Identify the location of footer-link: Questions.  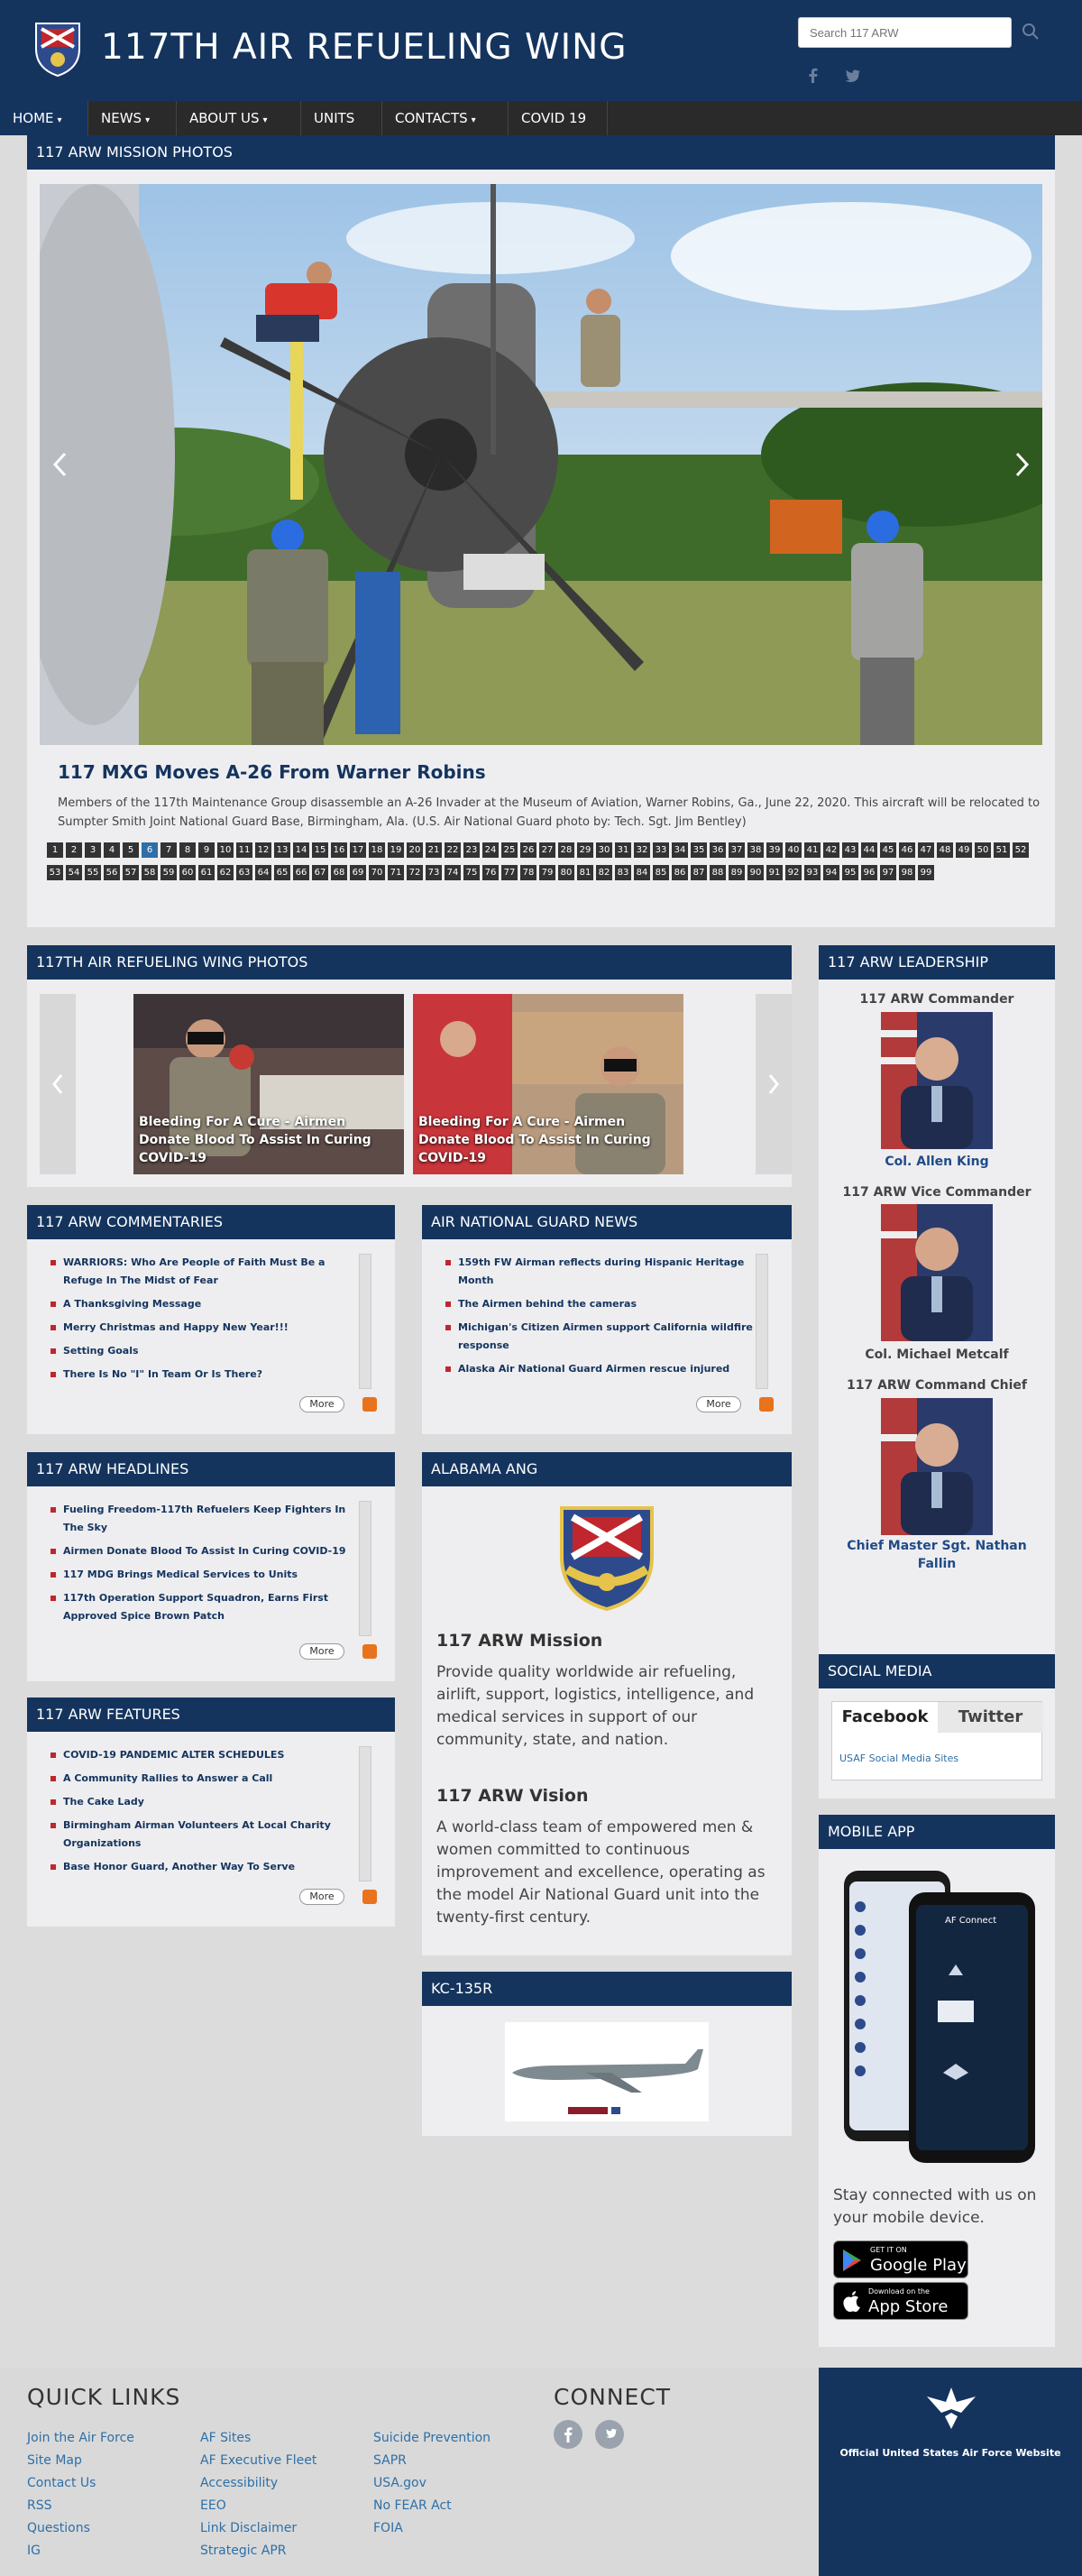
(58, 2528).